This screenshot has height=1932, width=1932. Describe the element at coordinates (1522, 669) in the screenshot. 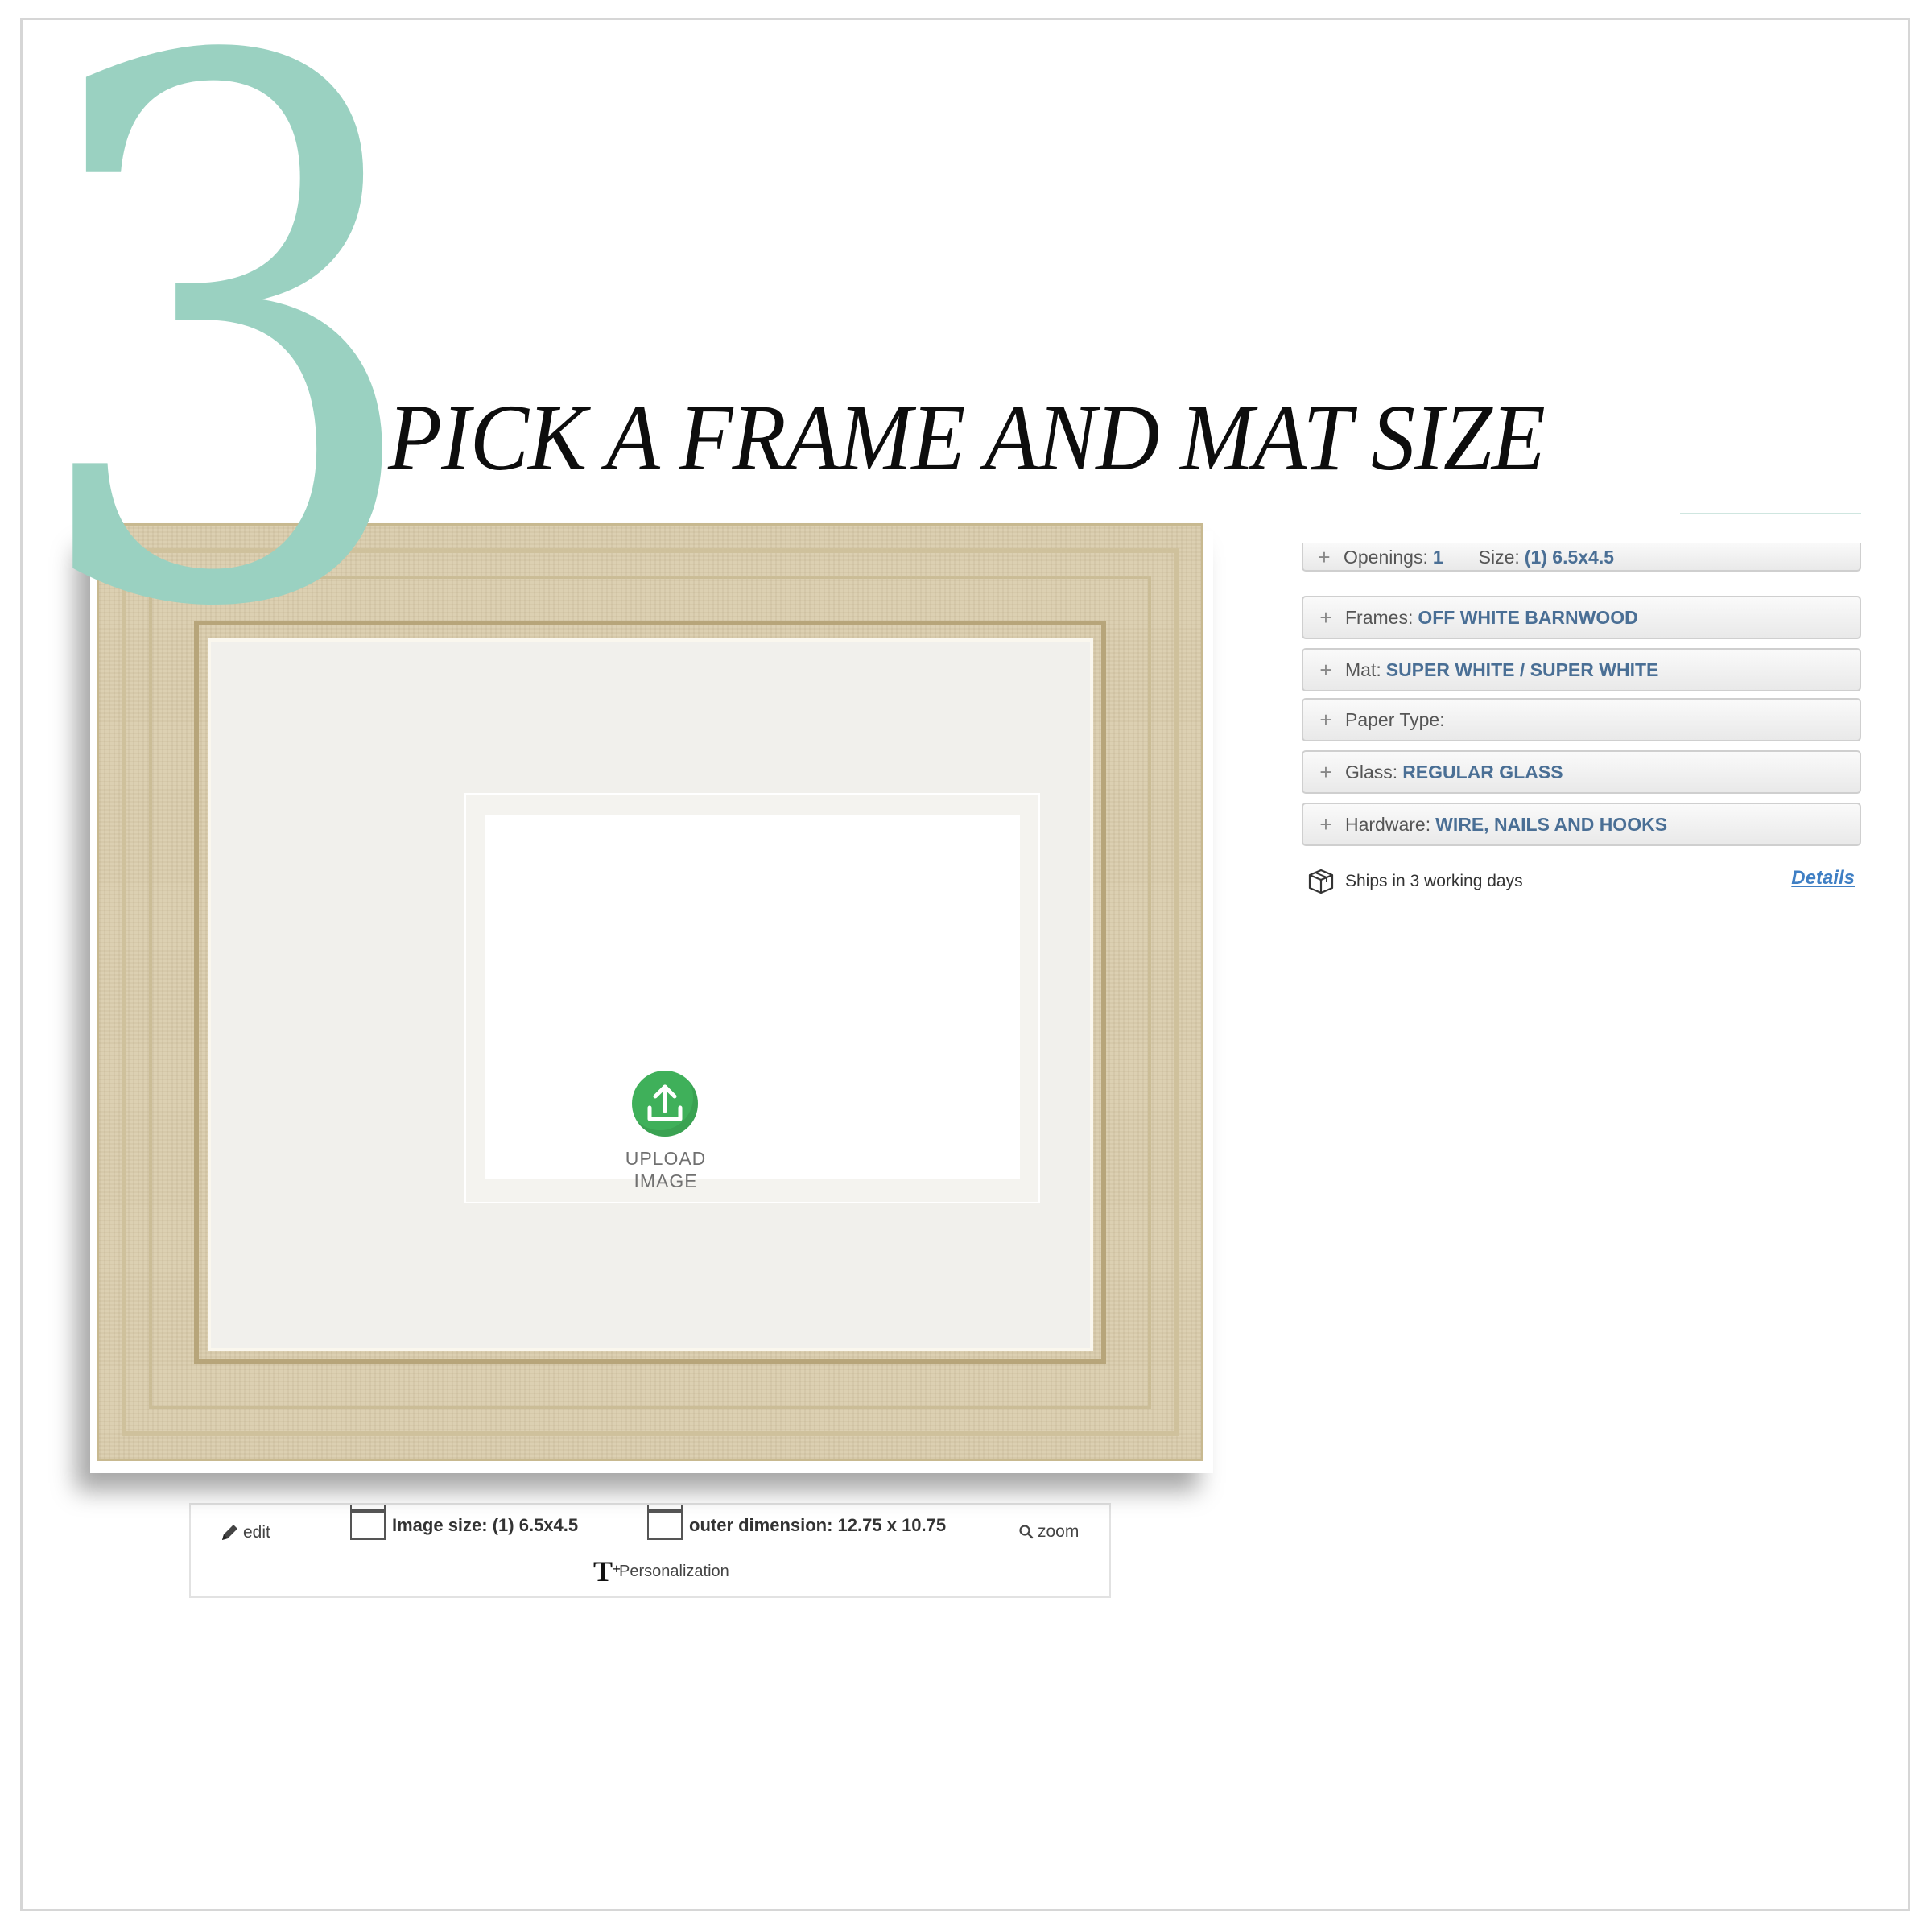

I see `mat-value: SUPER WHITE / SUPER WHITE` at that location.